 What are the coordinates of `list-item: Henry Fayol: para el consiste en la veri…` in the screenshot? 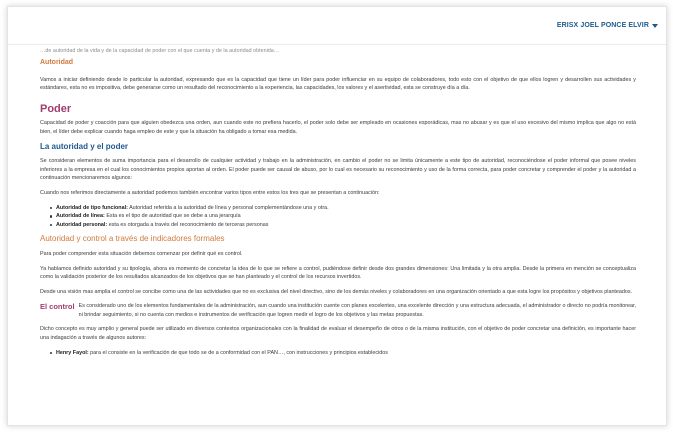 It's located at (343, 353).